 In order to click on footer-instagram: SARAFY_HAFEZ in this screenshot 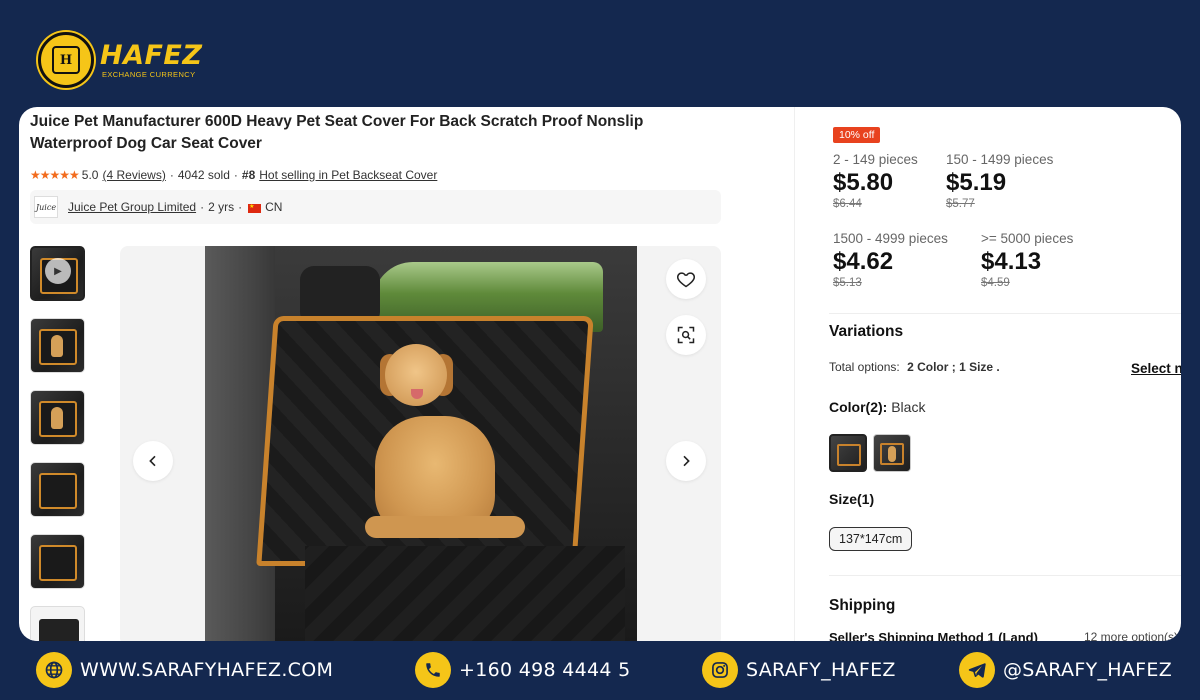, I will do `click(799, 670)`.